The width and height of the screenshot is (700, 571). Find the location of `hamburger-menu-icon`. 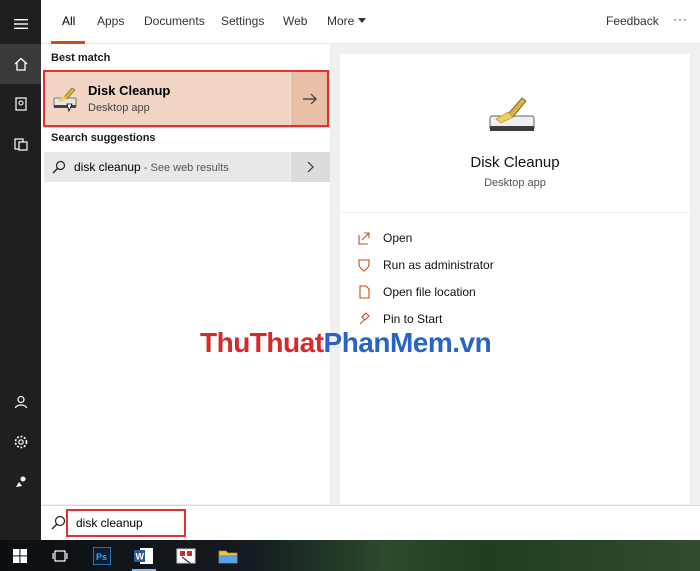

hamburger-menu-icon is located at coordinates (20, 24).